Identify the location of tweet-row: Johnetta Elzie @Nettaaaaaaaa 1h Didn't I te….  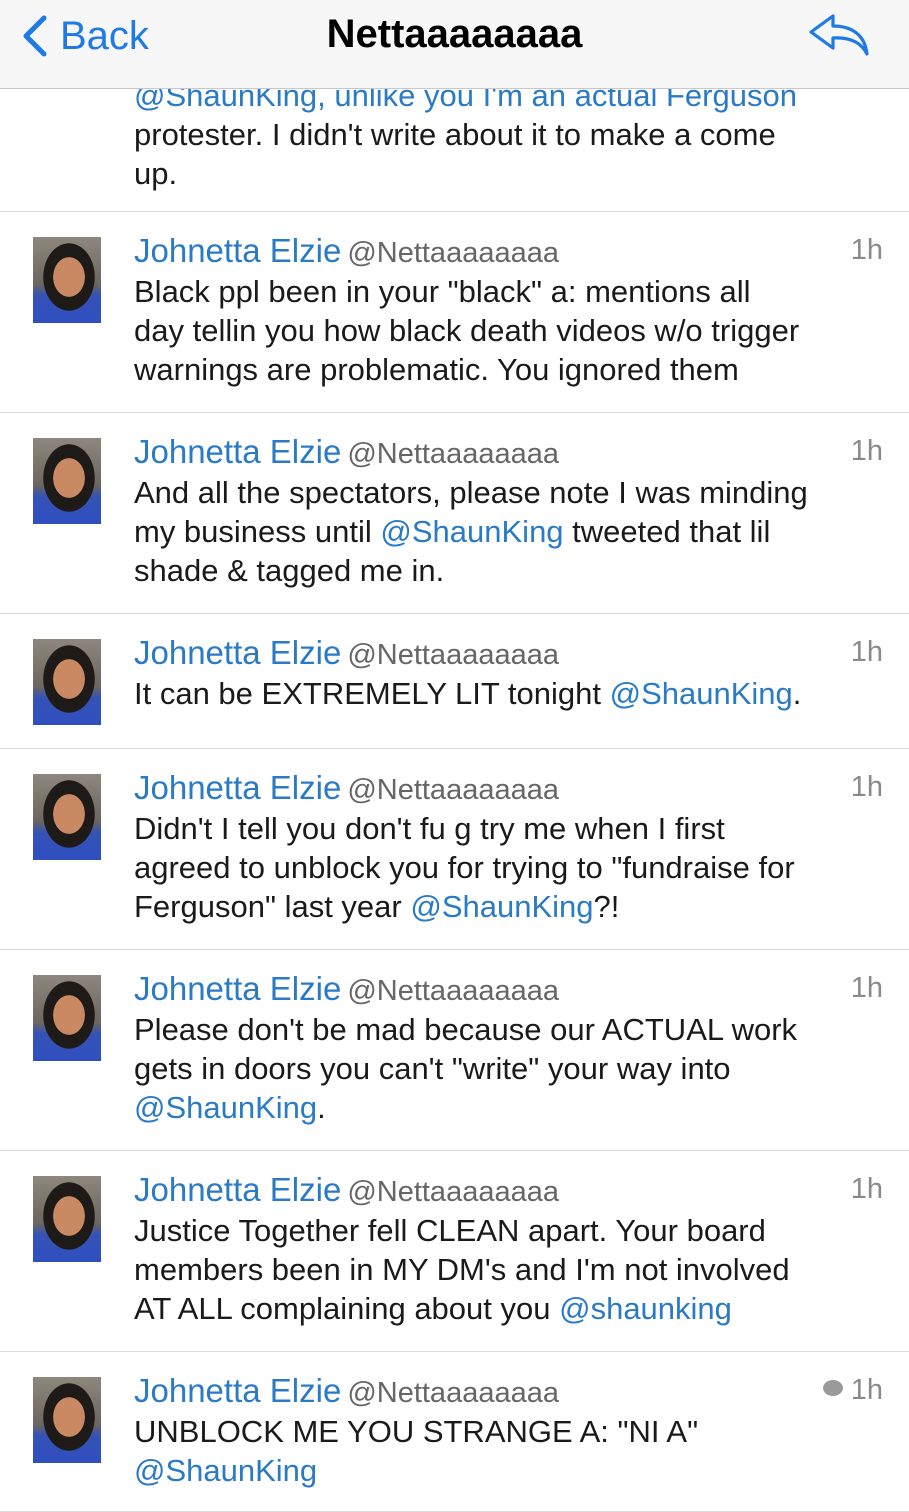
(454, 849).